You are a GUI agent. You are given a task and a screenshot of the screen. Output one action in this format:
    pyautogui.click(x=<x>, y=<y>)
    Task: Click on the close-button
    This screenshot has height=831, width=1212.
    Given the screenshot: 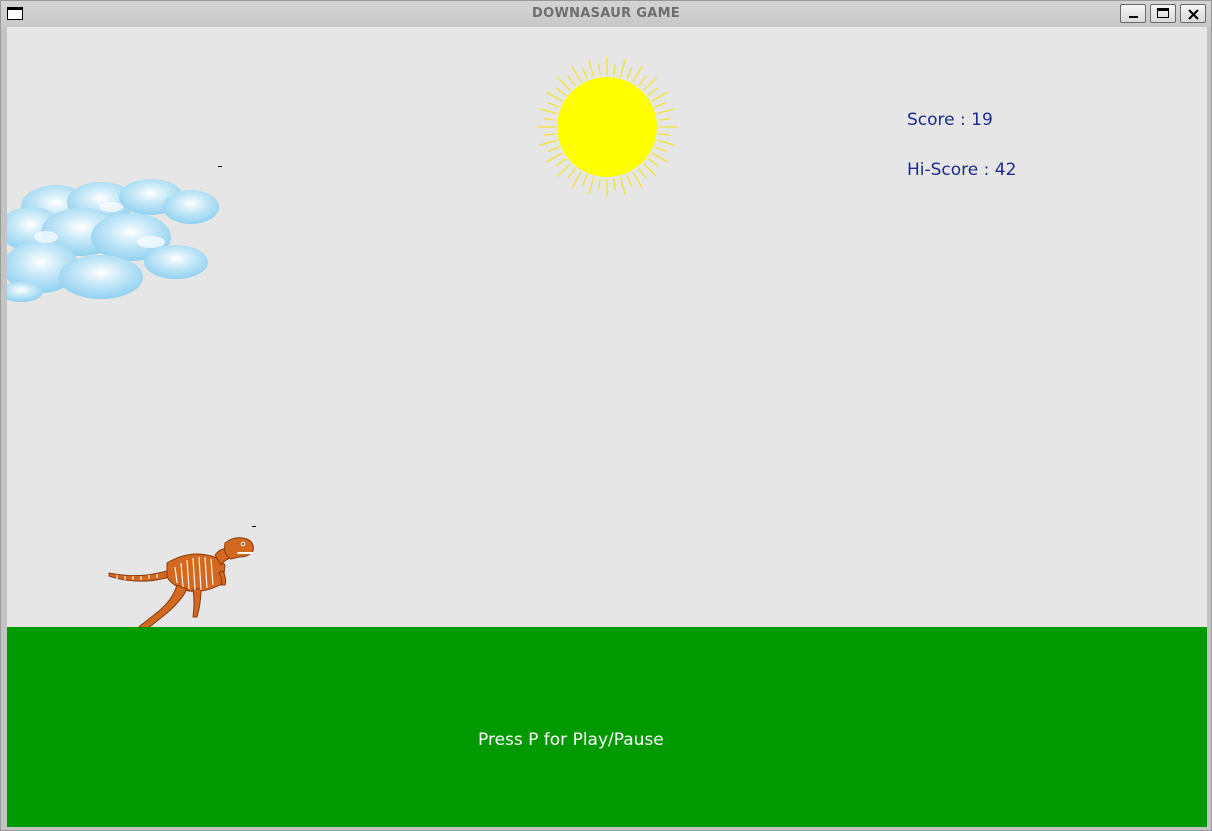 What is the action you would take?
    pyautogui.click(x=1193, y=13)
    